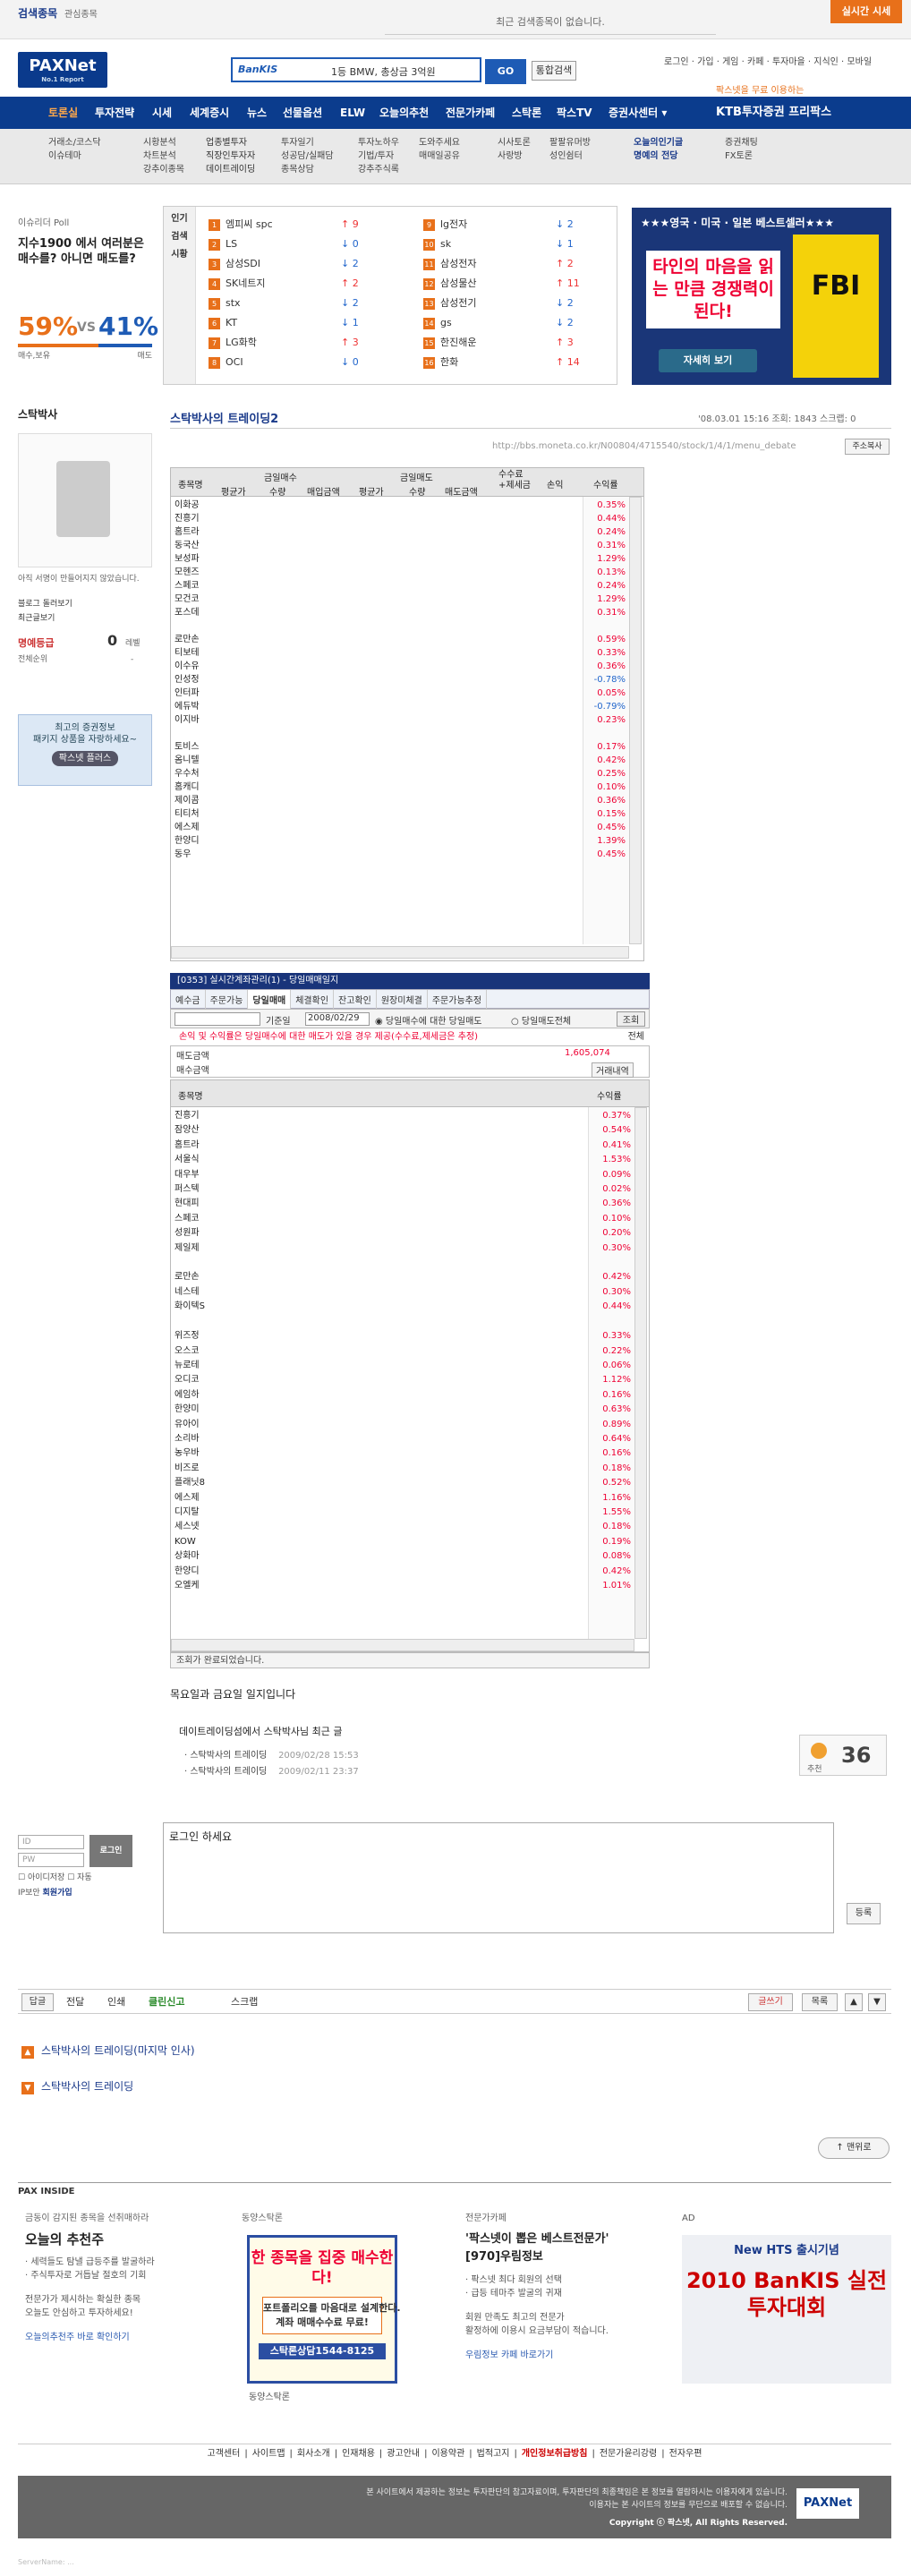 The image size is (911, 2576). I want to click on nav-paxtv: 팍스TV, so click(574, 113).